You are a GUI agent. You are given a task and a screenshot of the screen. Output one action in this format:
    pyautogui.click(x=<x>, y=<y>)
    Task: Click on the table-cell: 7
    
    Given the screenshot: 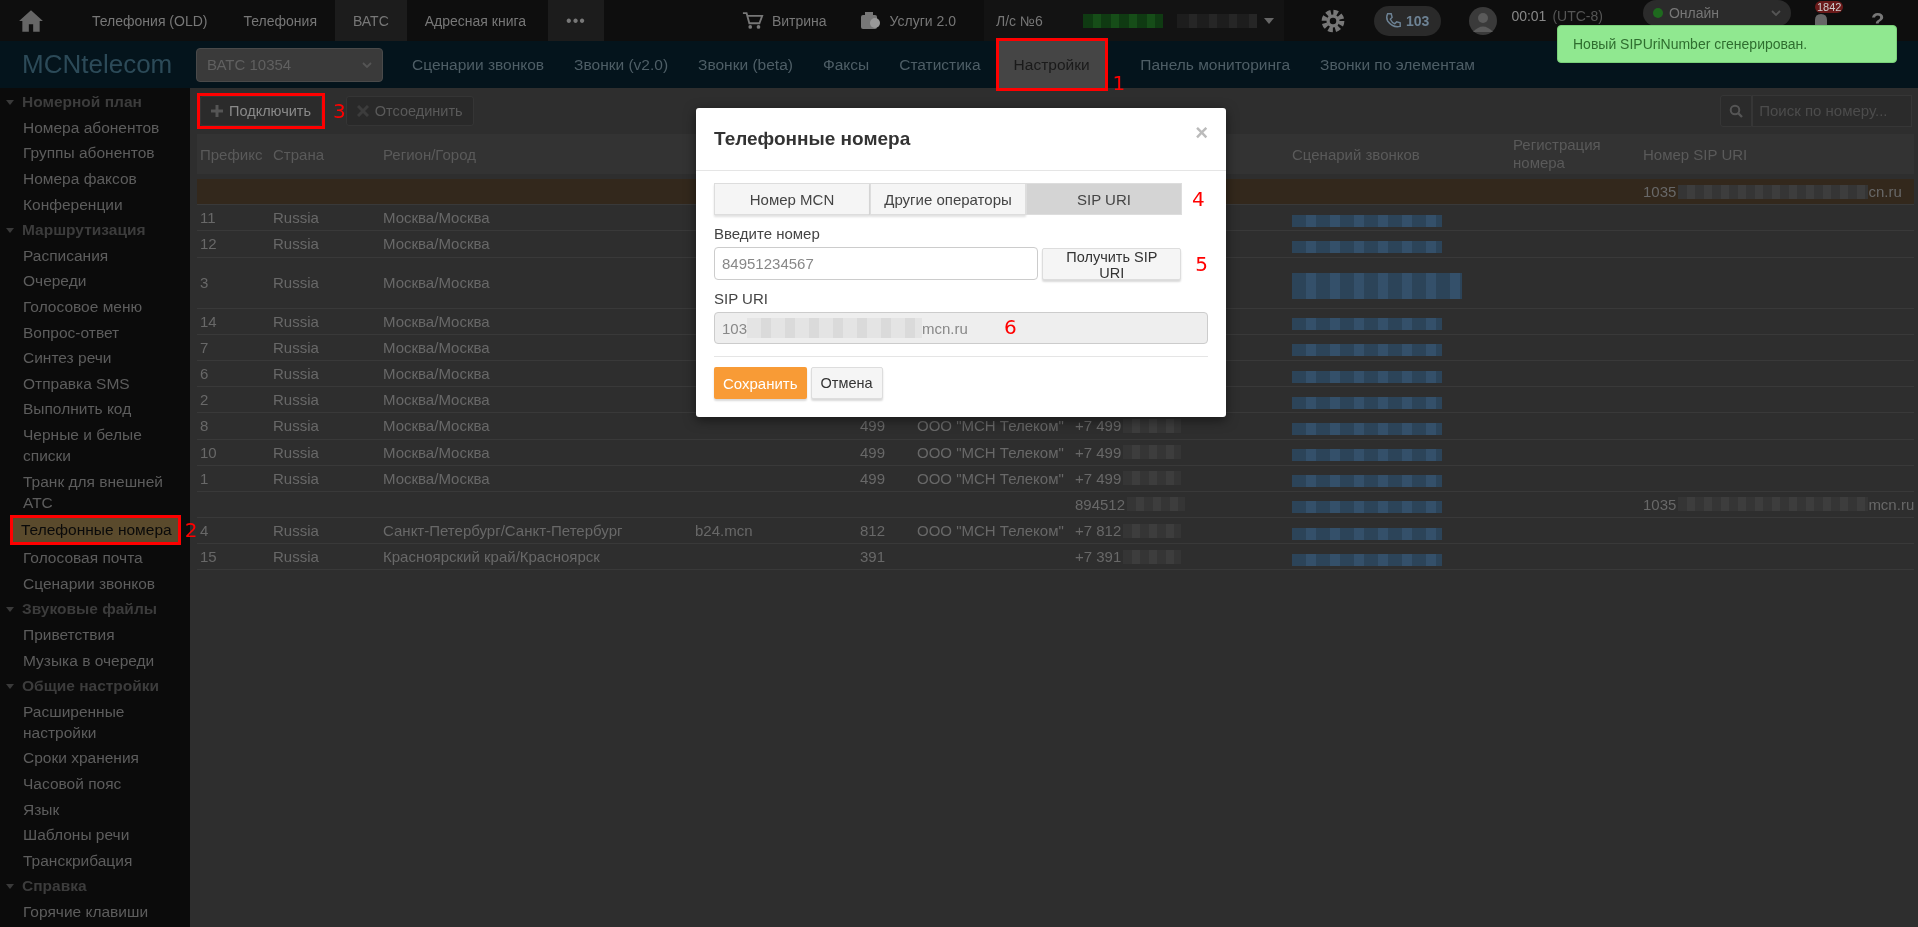 What is the action you would take?
    pyautogui.click(x=204, y=347)
    